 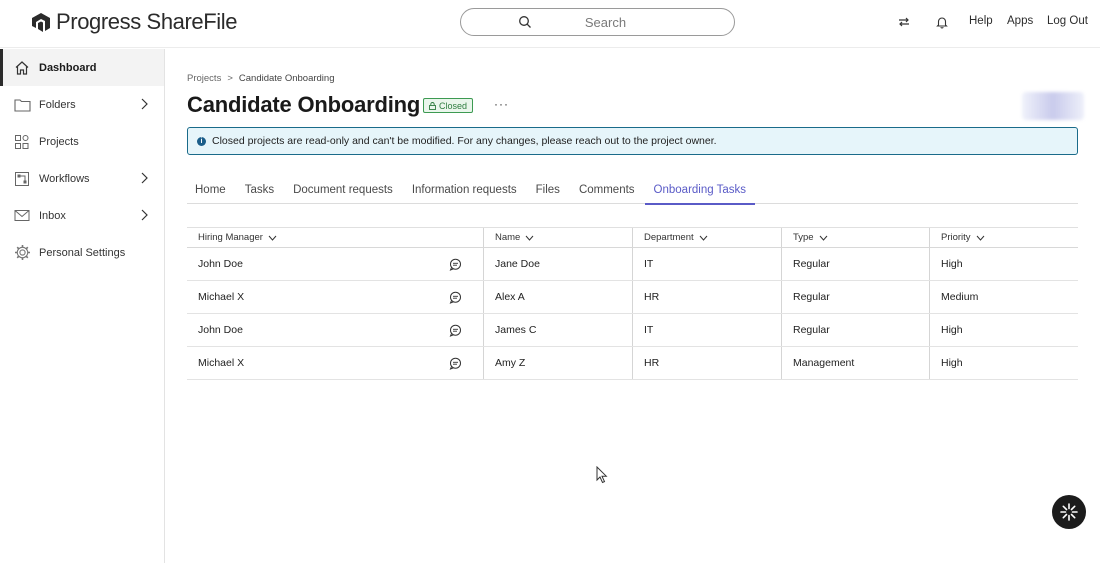 I want to click on help-link: Help, so click(x=981, y=21).